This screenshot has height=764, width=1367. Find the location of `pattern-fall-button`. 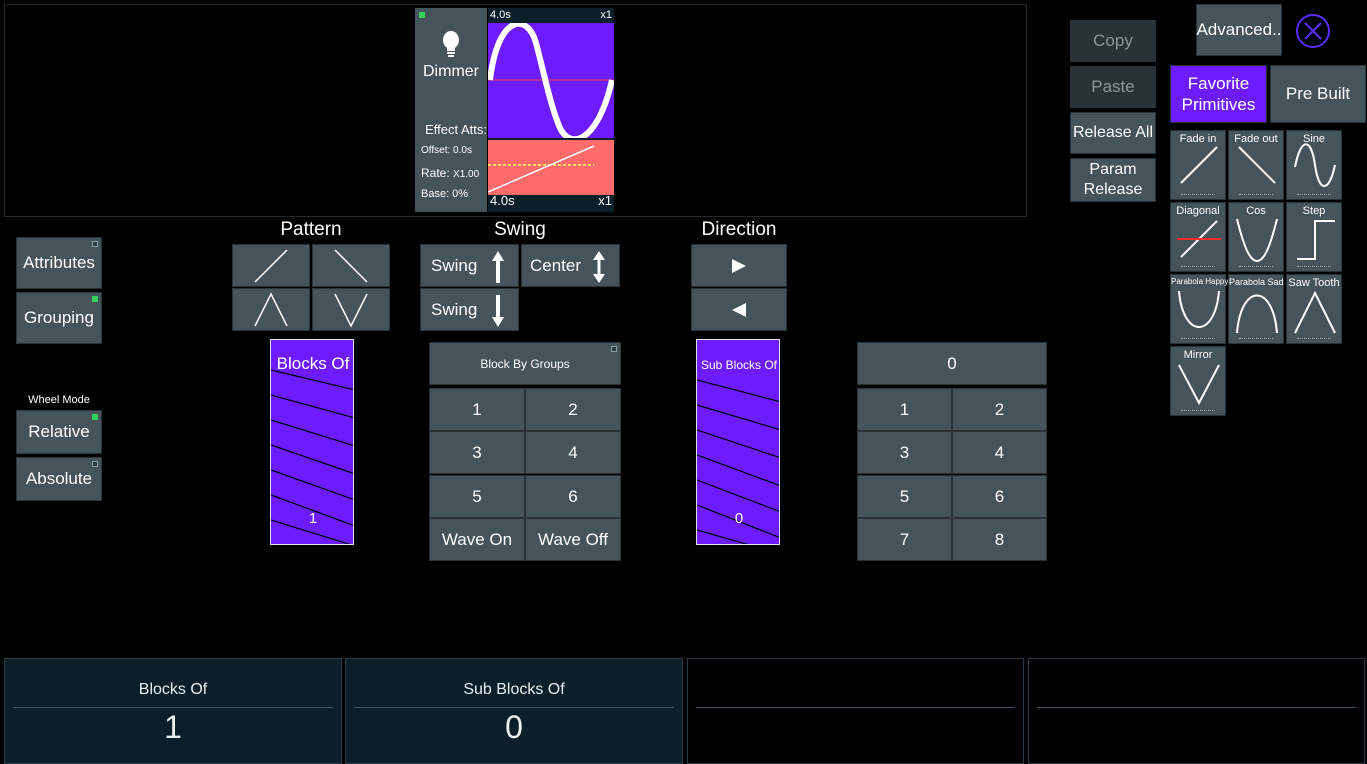

pattern-fall-button is located at coordinates (351, 265).